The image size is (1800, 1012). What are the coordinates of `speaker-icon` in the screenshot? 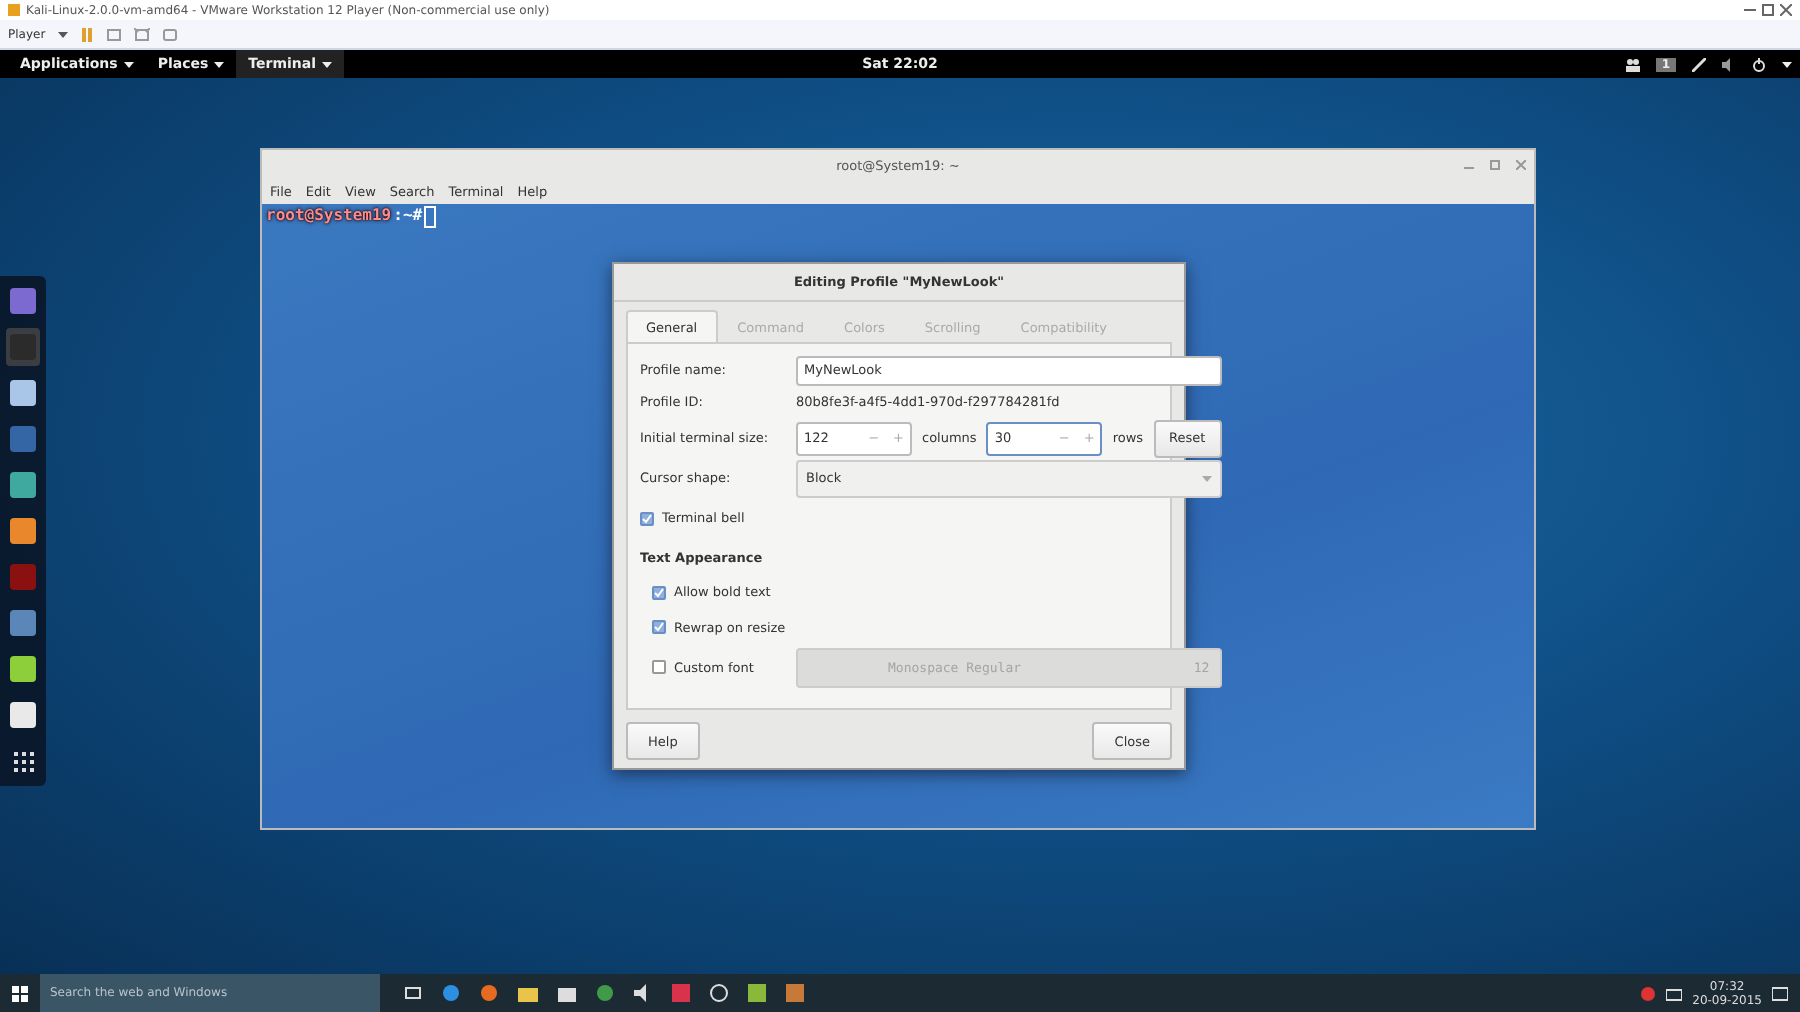 It's located at (643, 993).